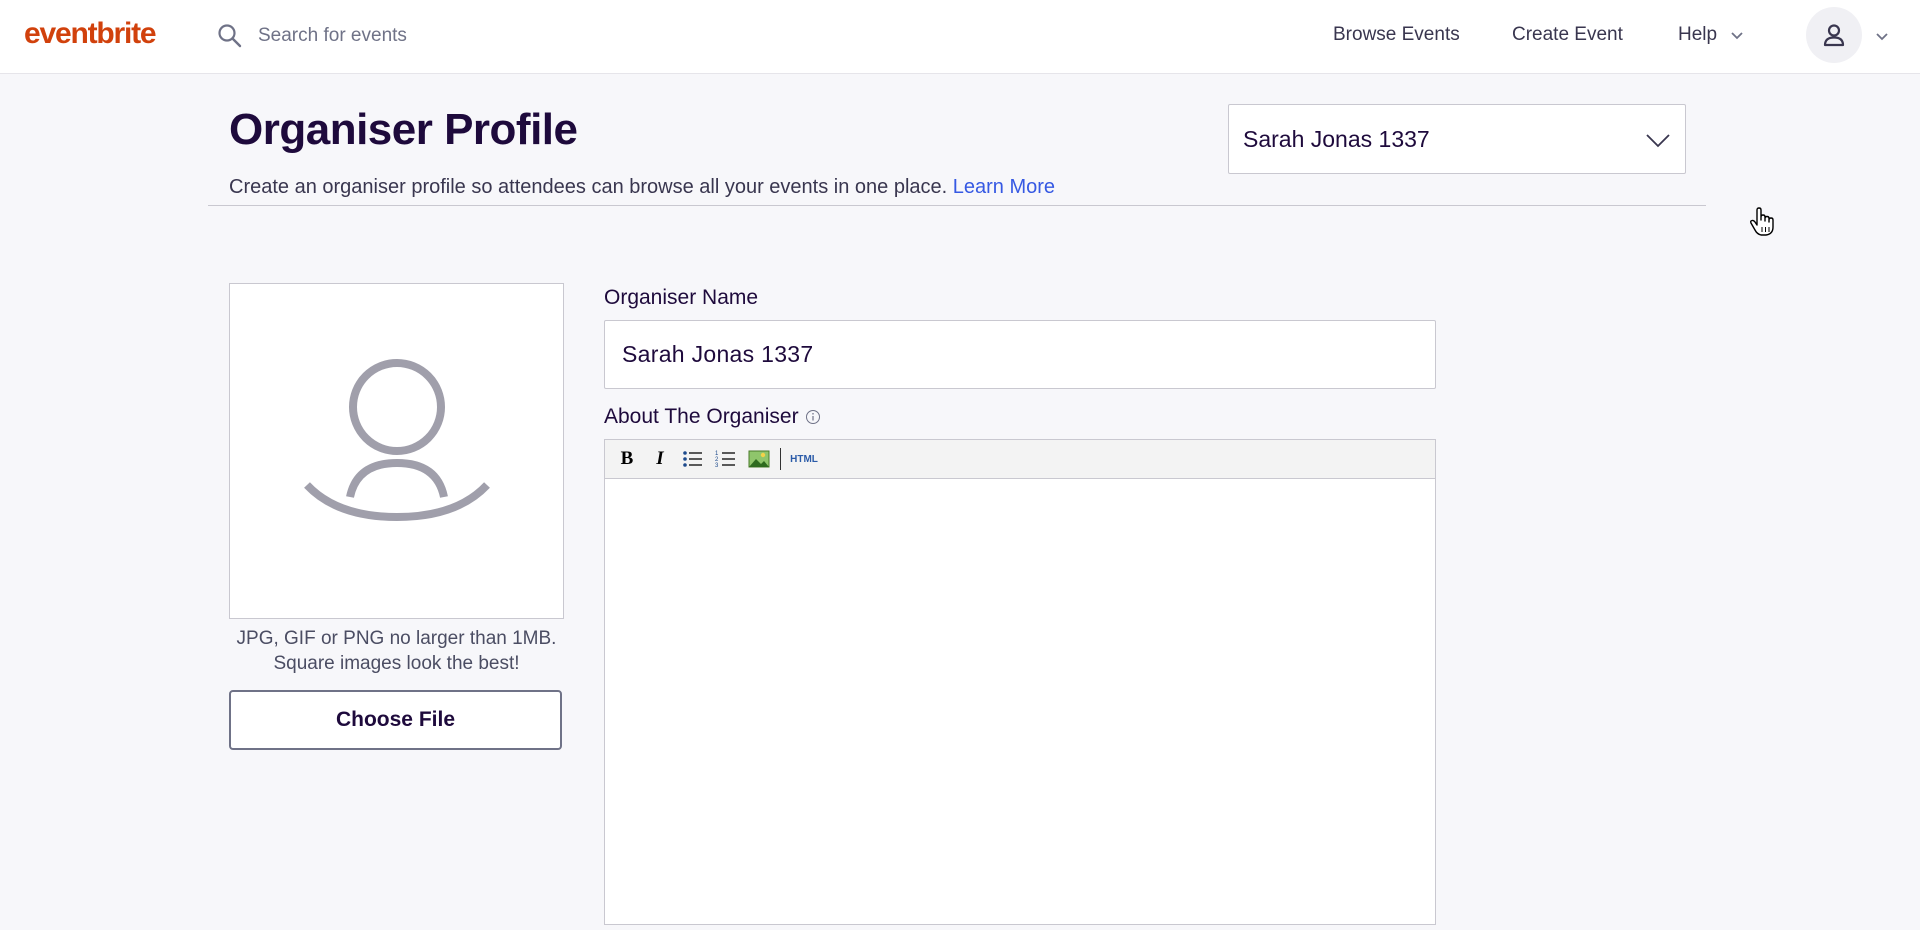 This screenshot has width=1920, height=930. What do you see at coordinates (1004, 187) in the screenshot?
I see `learn-more-link: Learn More` at bounding box center [1004, 187].